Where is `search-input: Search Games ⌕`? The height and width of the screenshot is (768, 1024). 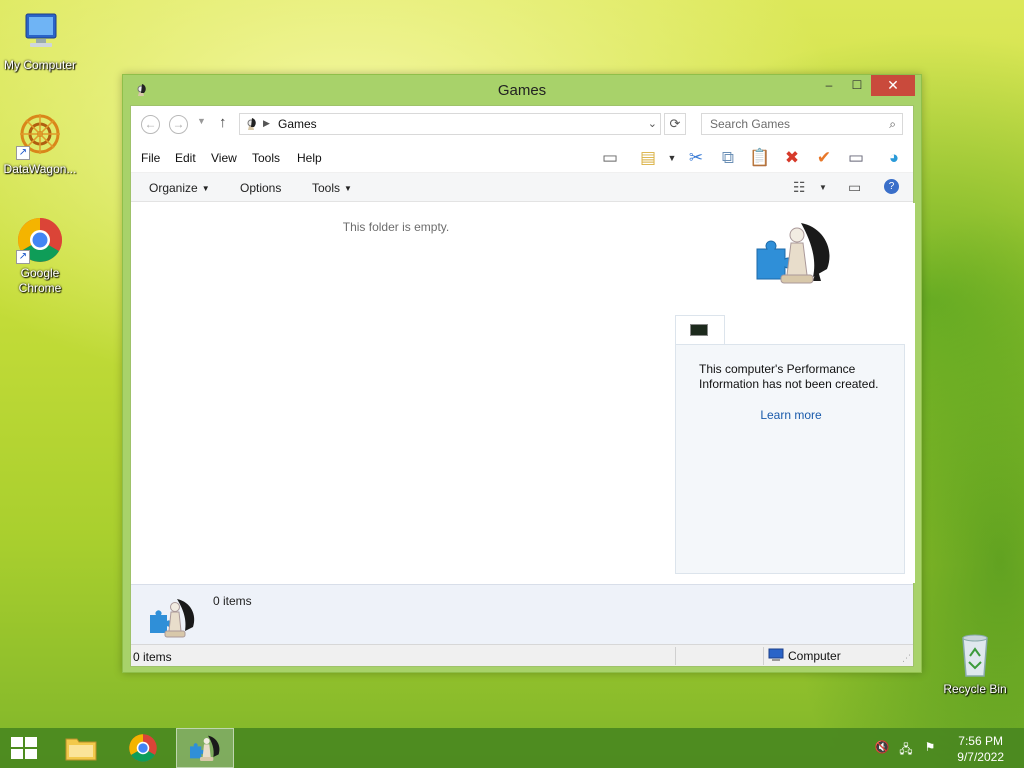 search-input: Search Games ⌕ is located at coordinates (802, 124).